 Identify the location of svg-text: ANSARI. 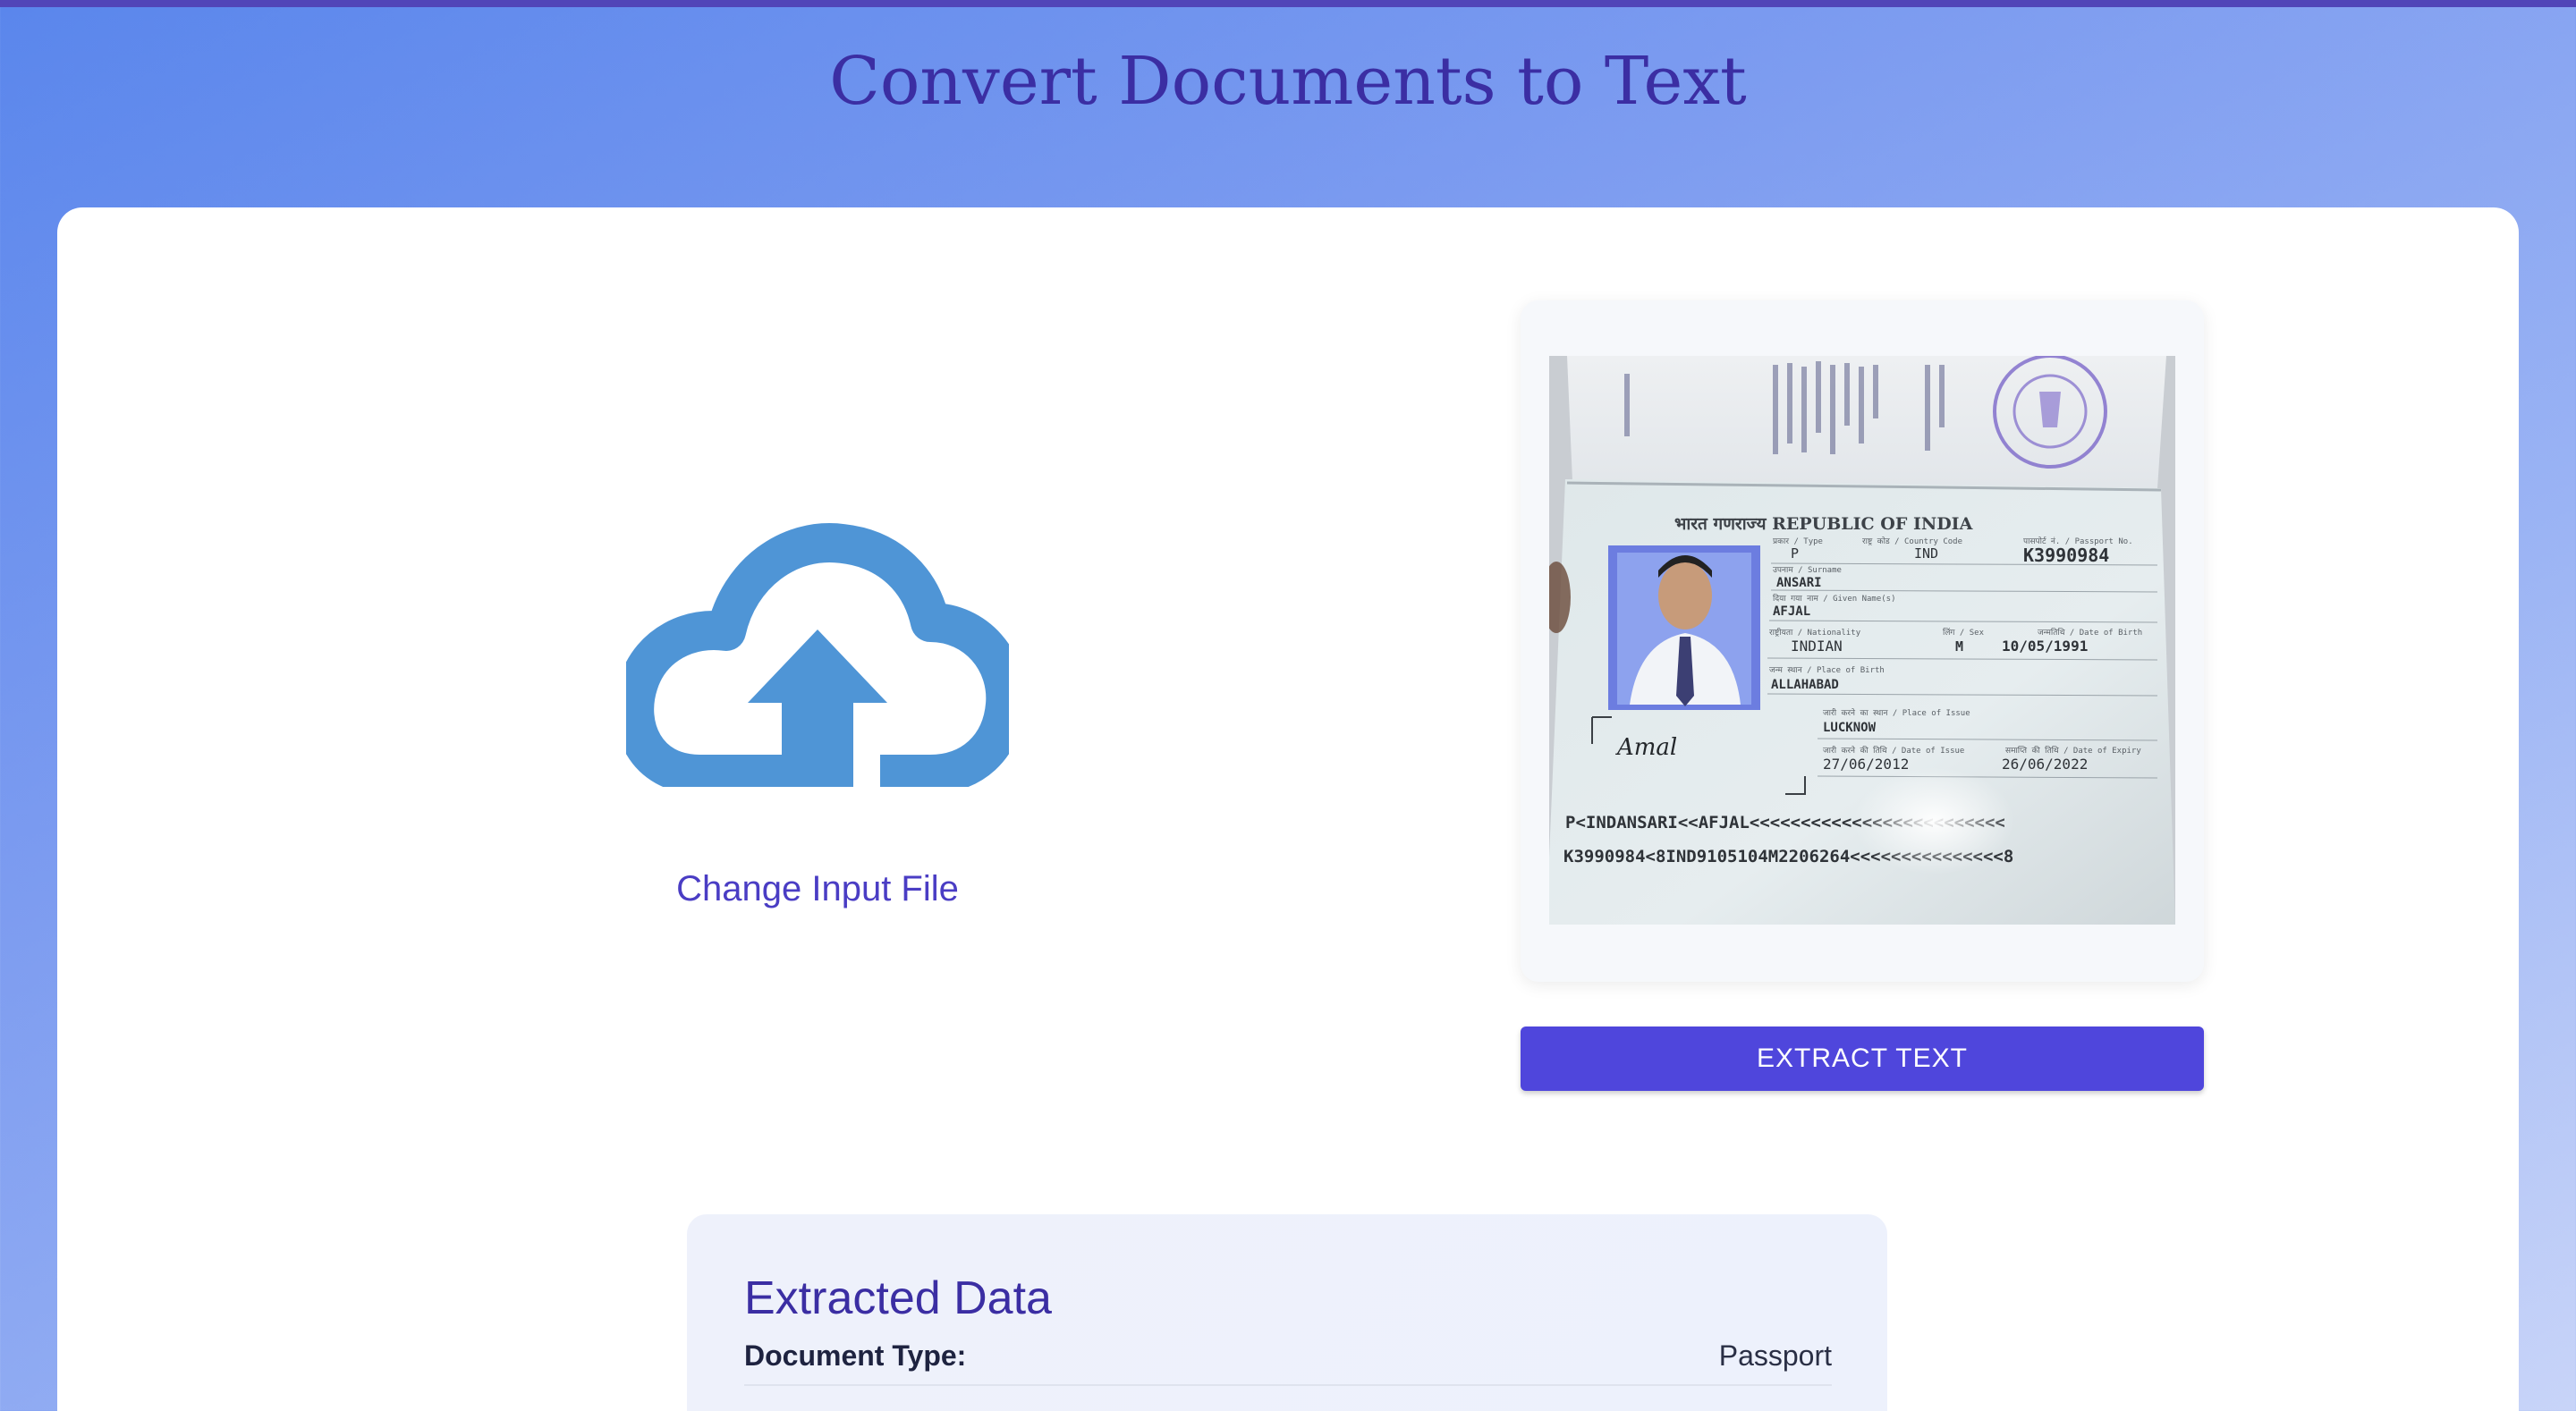
(1799, 583).